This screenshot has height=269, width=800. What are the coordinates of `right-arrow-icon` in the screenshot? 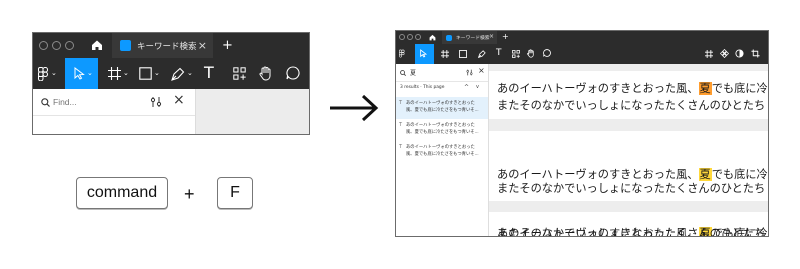 It's located at (354, 108).